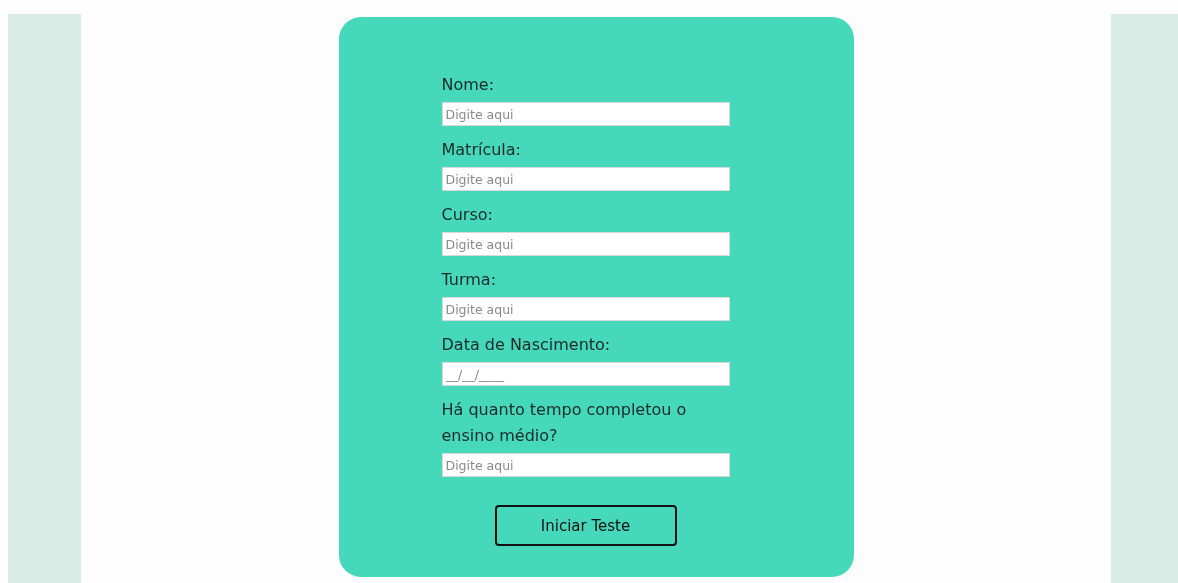  Describe the element at coordinates (564, 423) in the screenshot. I see `field-label: Há quanto tempo completou o ensino médio?` at that location.